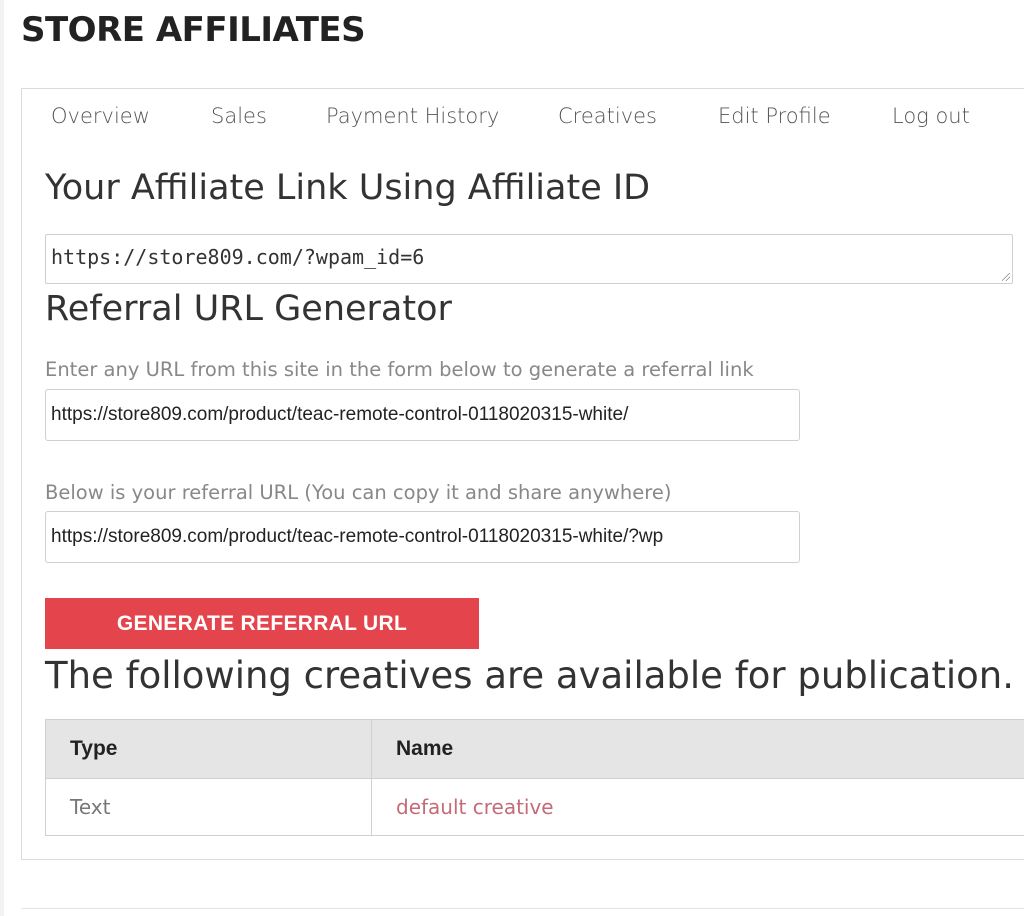 This screenshot has height=916, width=1024. Describe the element at coordinates (193, 30) in the screenshot. I see `page-title: STORE AFFILIATES` at that location.